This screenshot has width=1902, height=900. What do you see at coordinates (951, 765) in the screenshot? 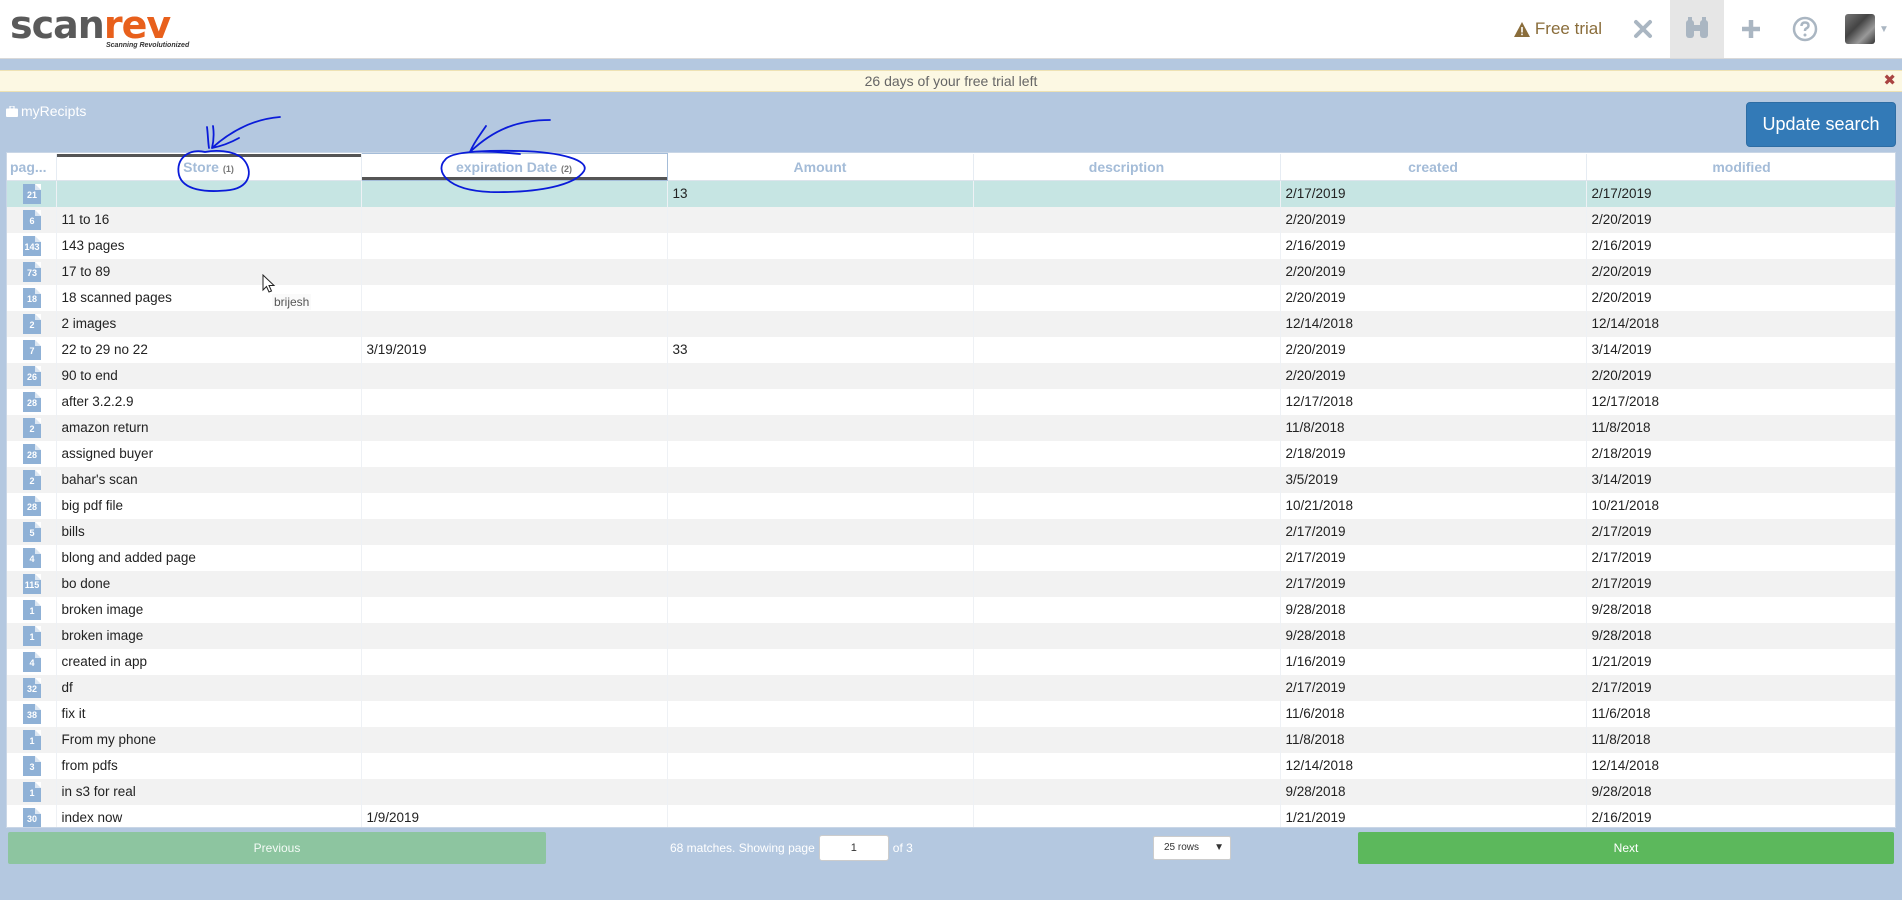
I see `table-row: 3 from pdfs 12/14/2018 12/14/2018` at bounding box center [951, 765].